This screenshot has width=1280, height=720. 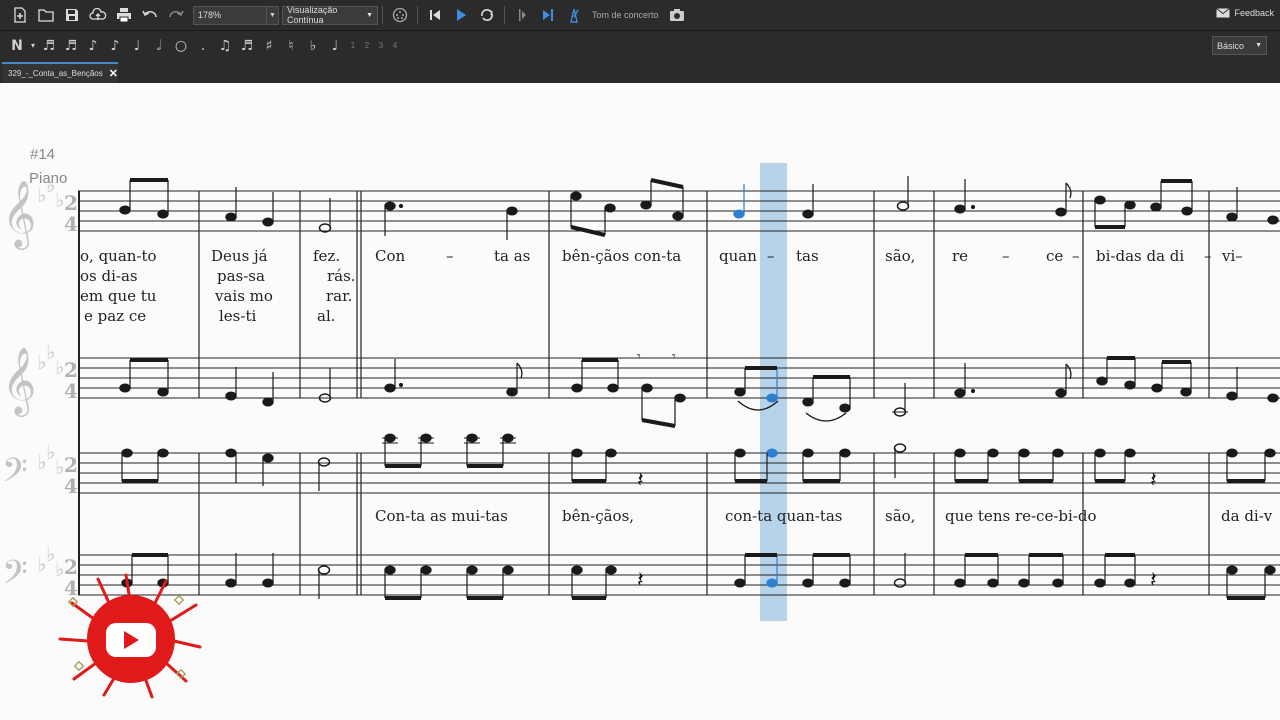 I want to click on tie-icon: ♬, so click(x=247, y=46).